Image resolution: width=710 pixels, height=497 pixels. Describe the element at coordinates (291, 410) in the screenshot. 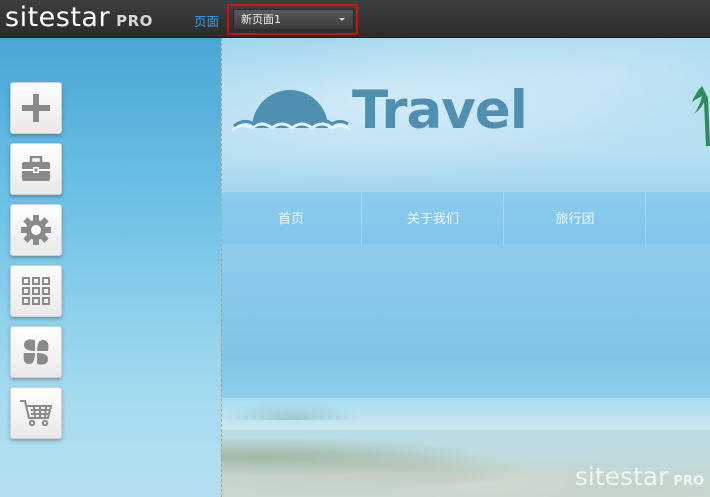

I see `island-background` at that location.